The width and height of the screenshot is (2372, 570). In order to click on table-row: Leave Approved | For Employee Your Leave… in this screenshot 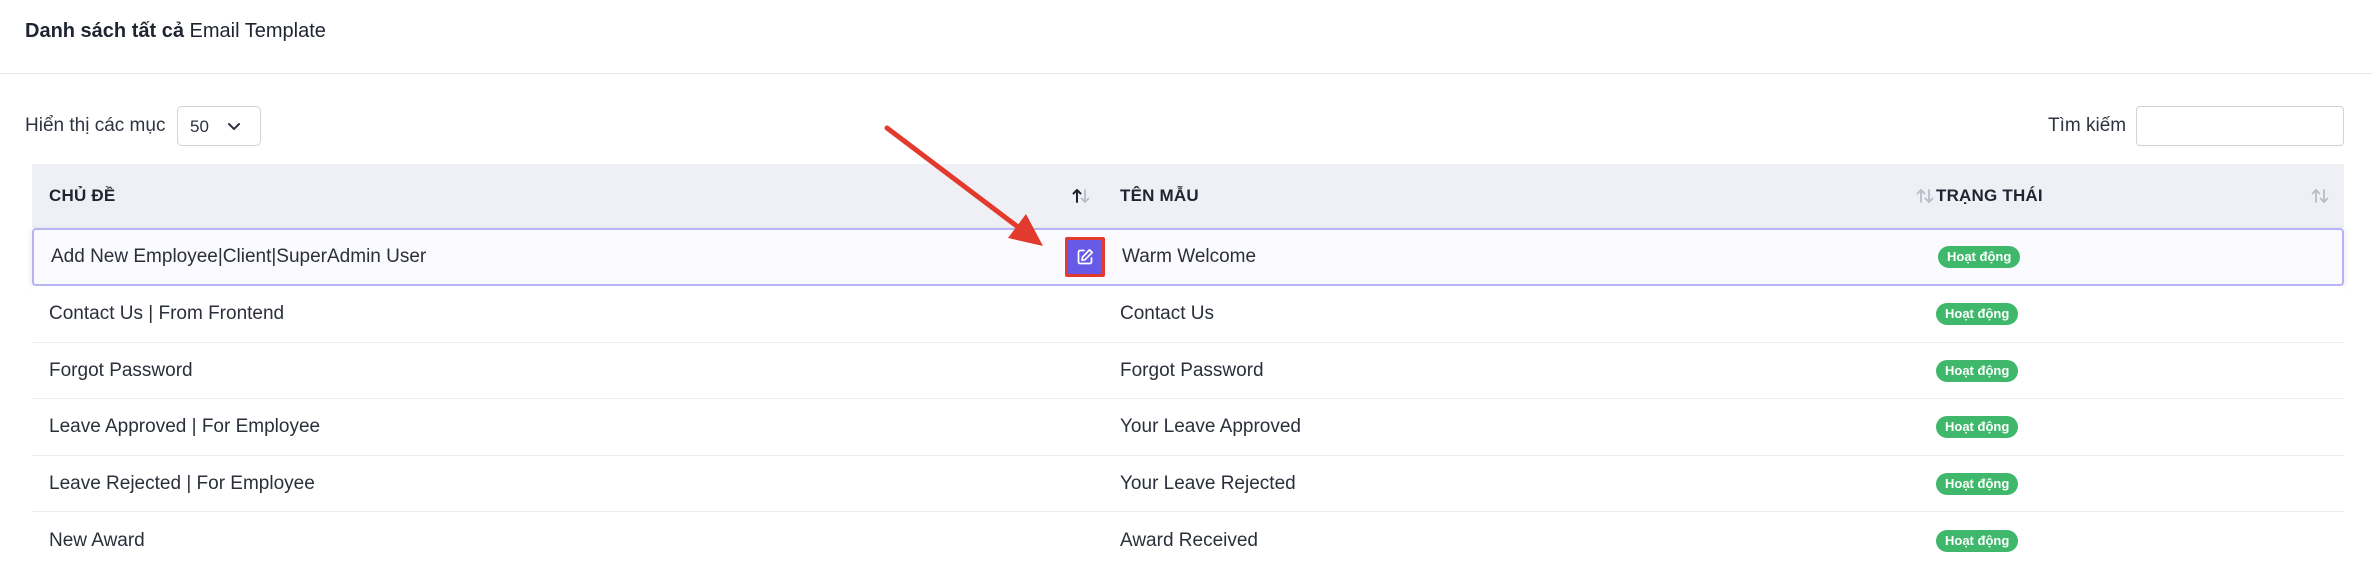, I will do `click(1188, 427)`.